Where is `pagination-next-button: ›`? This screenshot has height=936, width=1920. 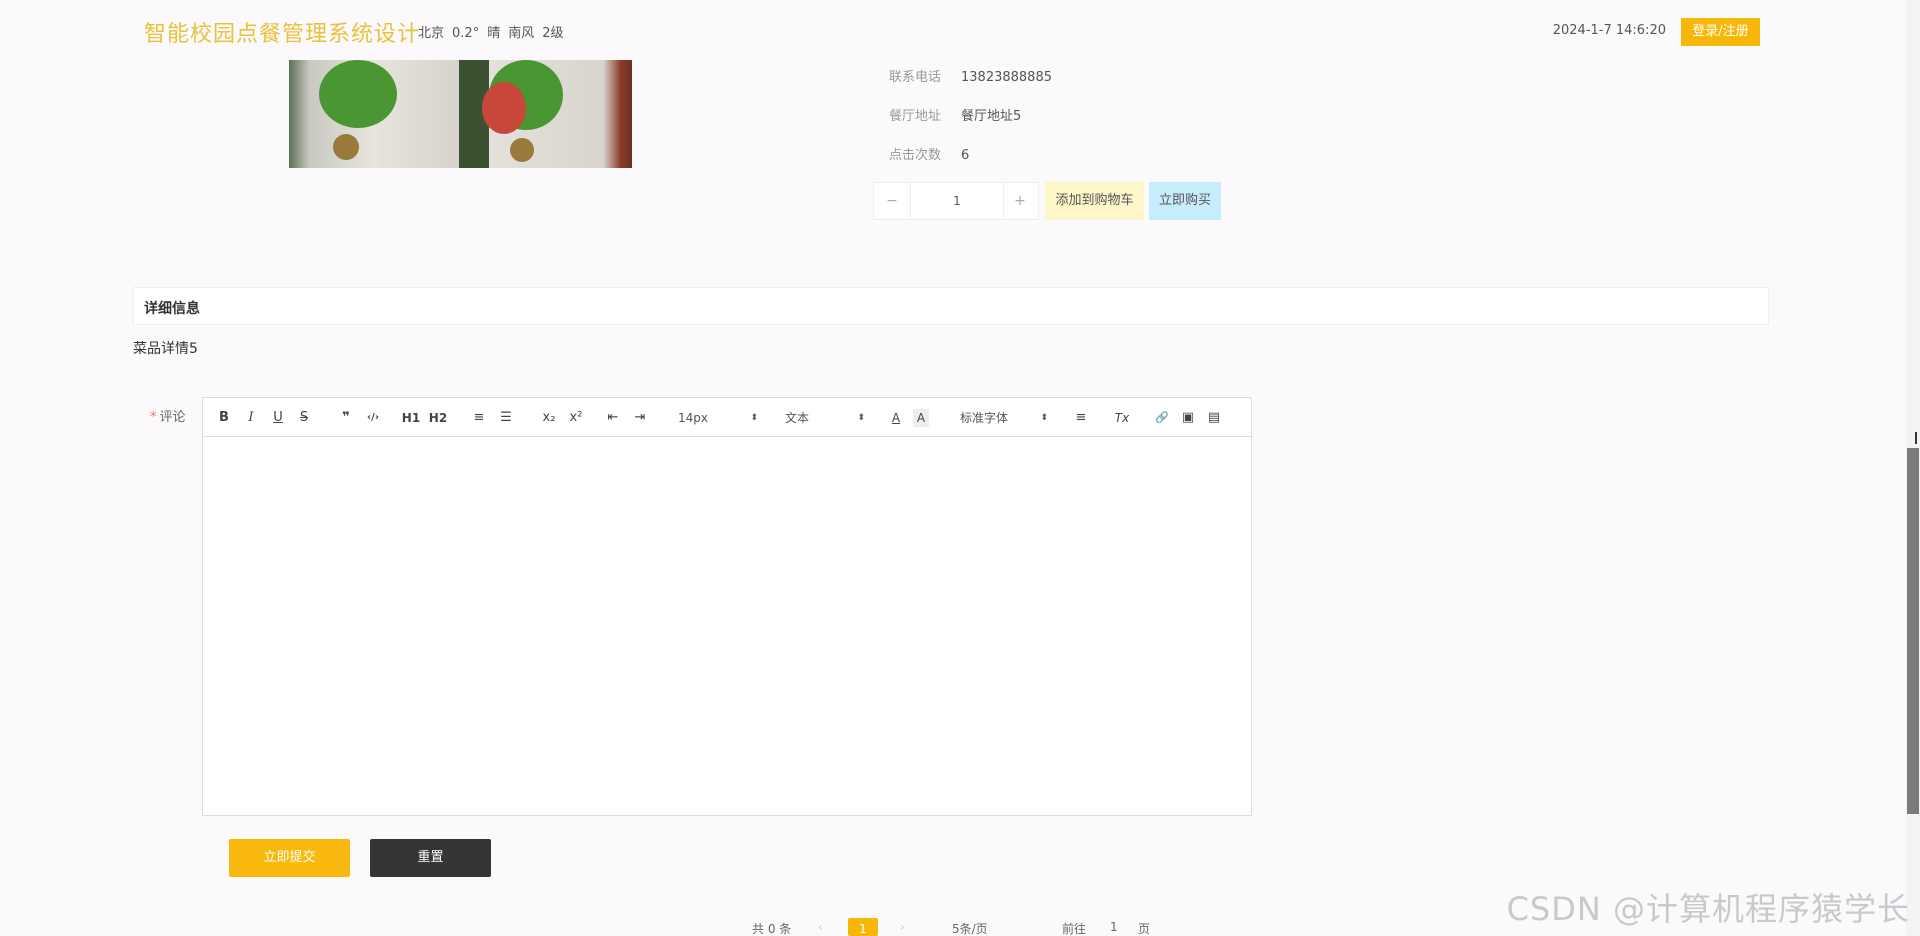
pagination-next-button: › is located at coordinates (902, 927).